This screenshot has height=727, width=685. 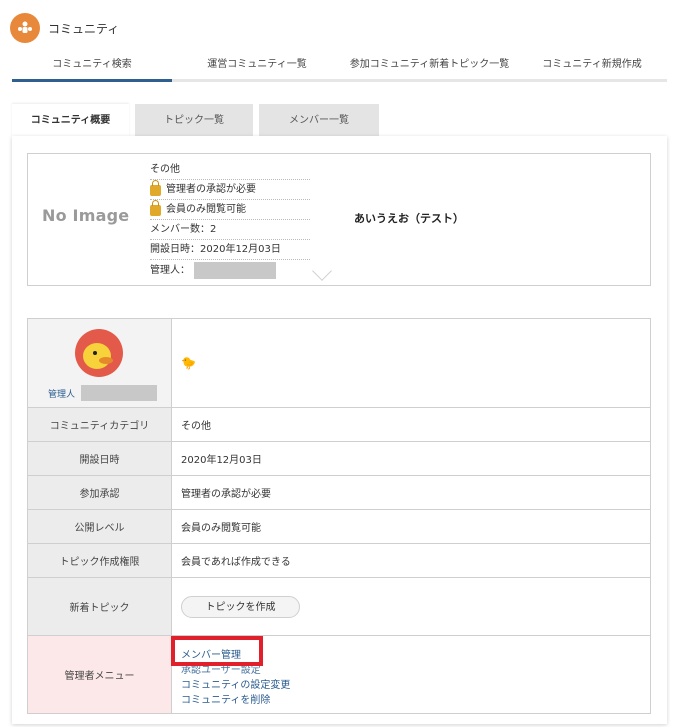 What do you see at coordinates (86, 215) in the screenshot?
I see `no-image-placeholder: No Image` at bounding box center [86, 215].